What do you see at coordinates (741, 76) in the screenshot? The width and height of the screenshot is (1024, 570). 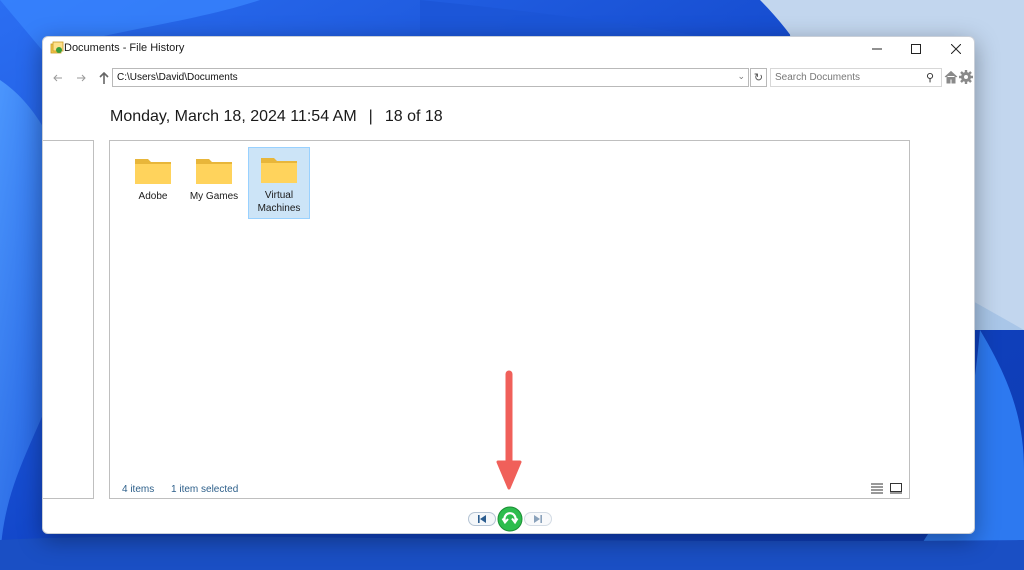 I see `chevron-down-icon: ⌄` at bounding box center [741, 76].